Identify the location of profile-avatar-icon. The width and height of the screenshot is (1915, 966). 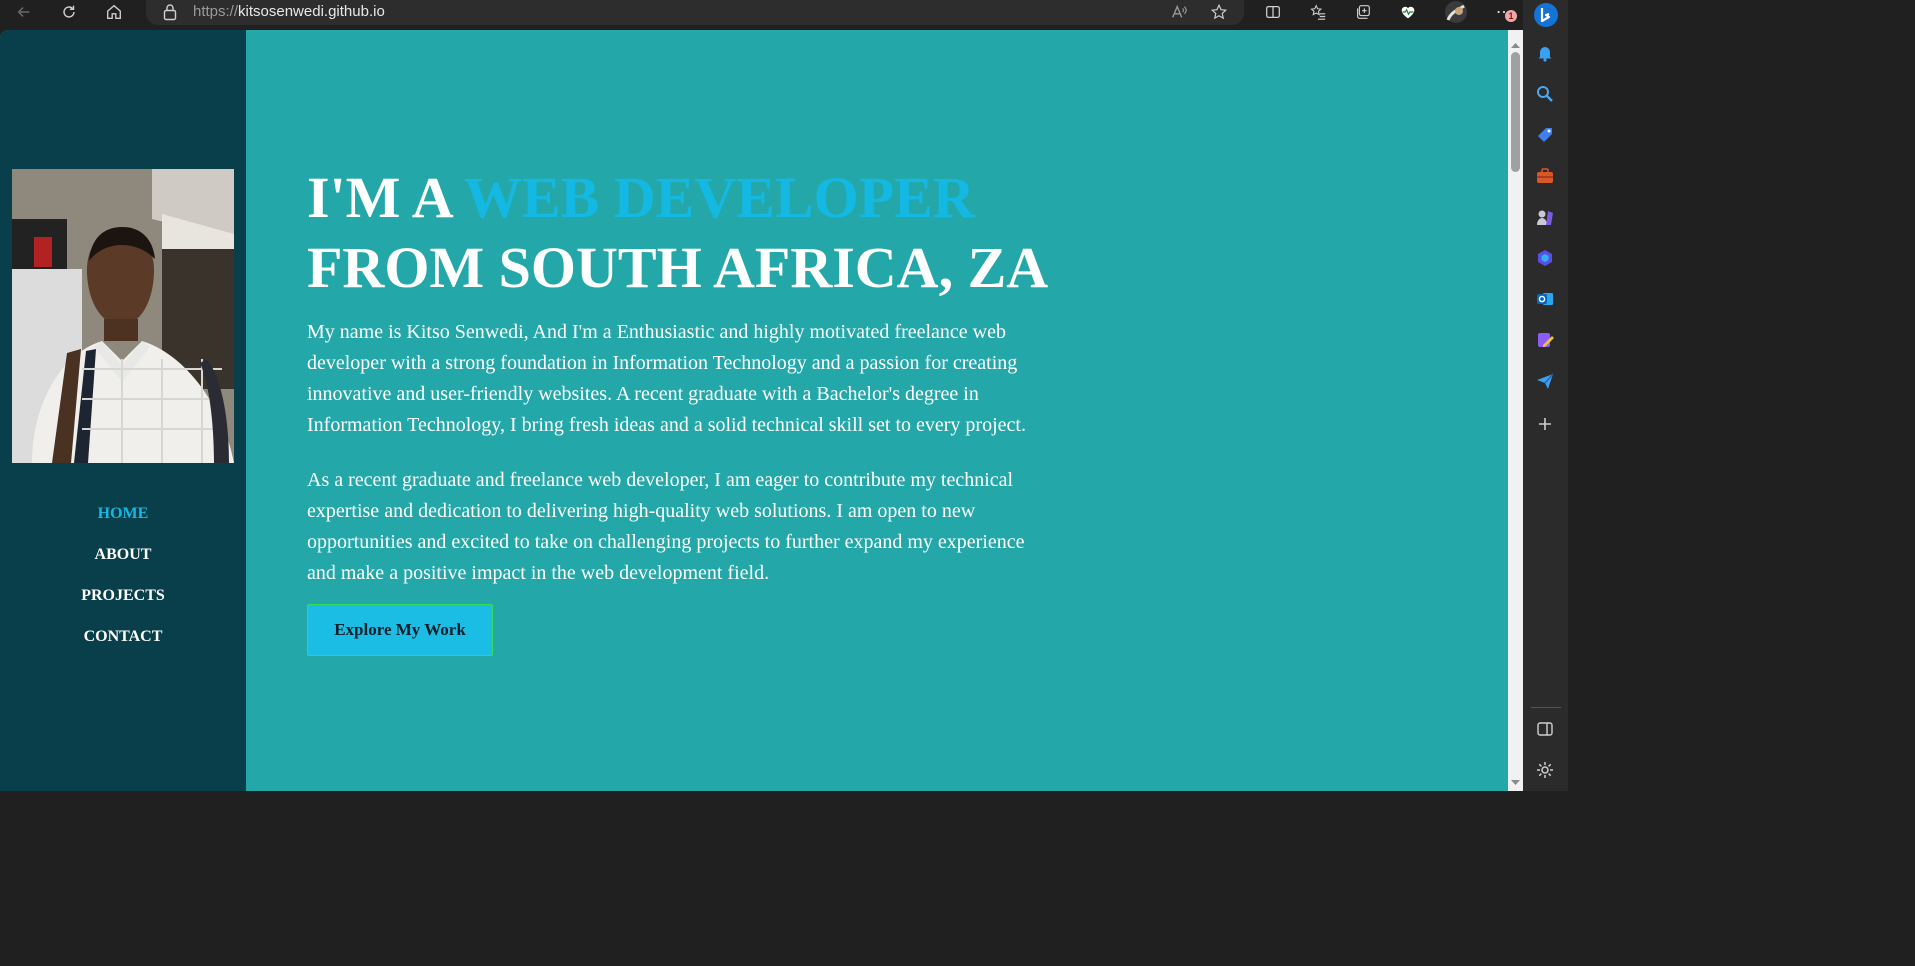
(1456, 12).